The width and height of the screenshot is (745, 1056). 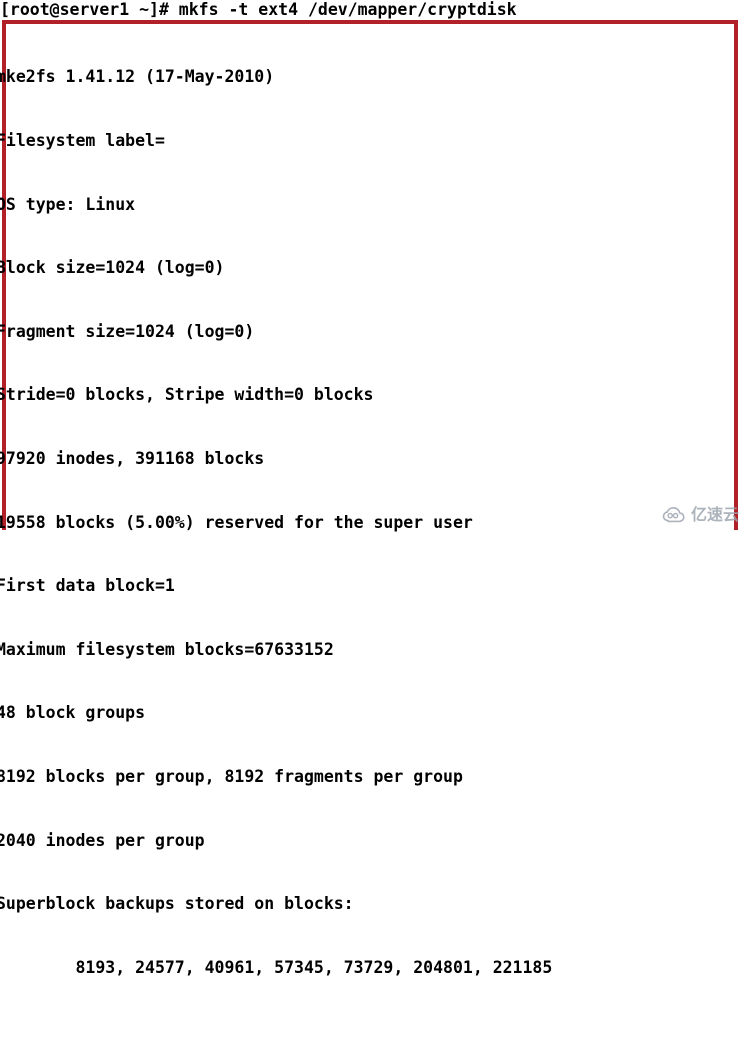 I want to click on output-line: 2040 inodes per group, so click(x=102, y=840).